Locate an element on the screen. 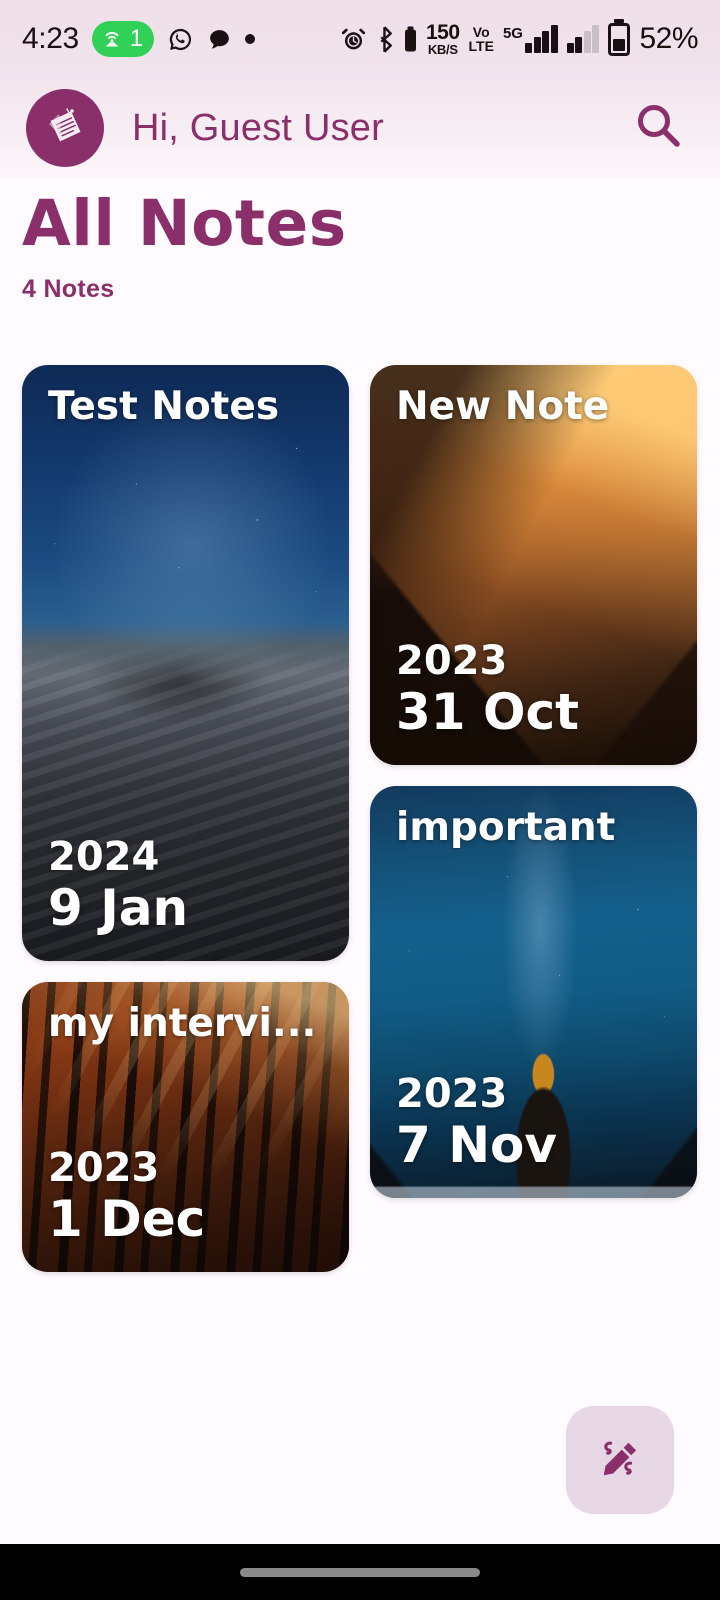  note-card-content: my intervi... 2023 1 Dec is located at coordinates (185, 1127).